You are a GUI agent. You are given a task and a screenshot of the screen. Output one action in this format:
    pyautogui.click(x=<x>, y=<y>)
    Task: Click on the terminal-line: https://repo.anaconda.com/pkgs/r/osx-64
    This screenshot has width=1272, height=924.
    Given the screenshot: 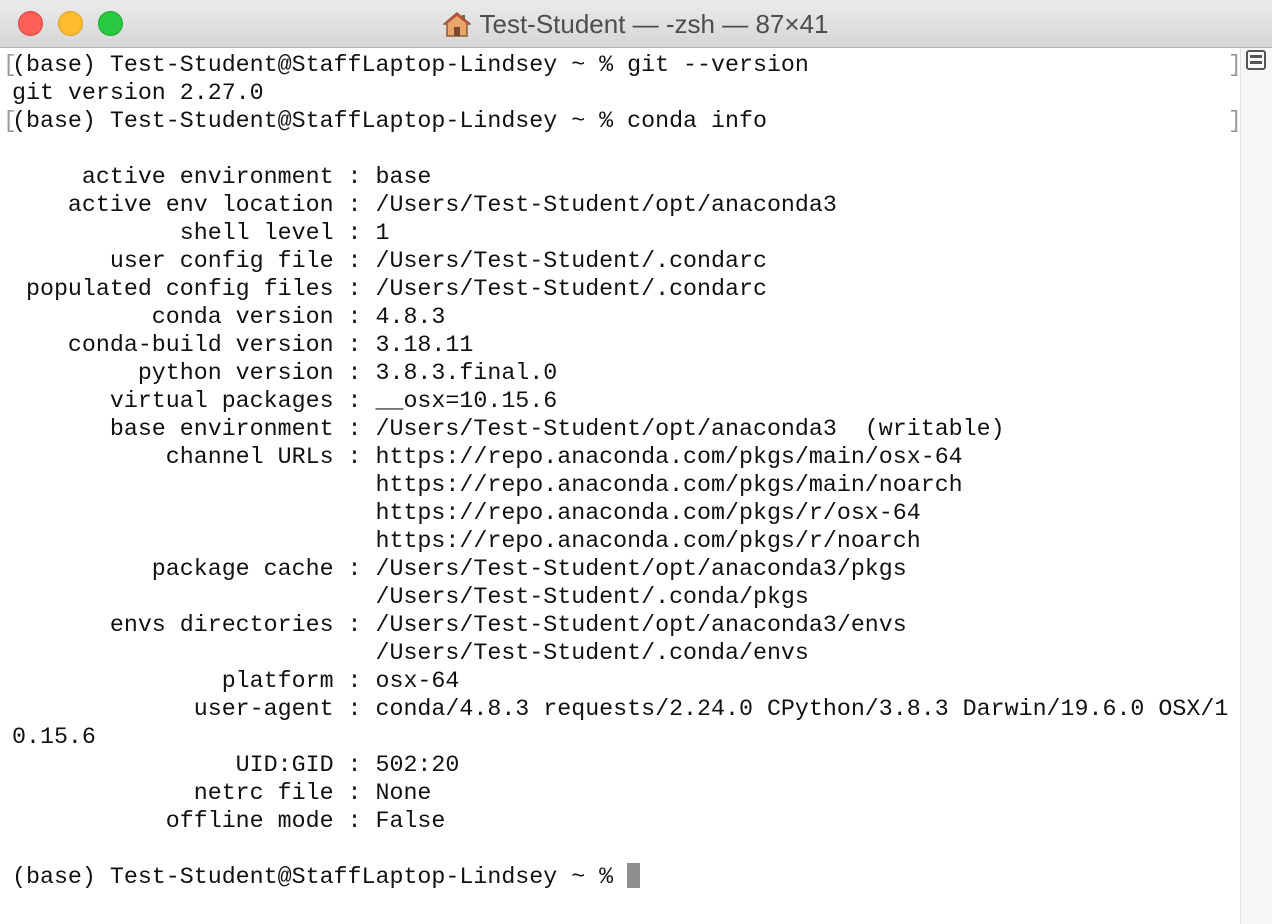 What is the action you would take?
    pyautogui.click(x=466, y=513)
    